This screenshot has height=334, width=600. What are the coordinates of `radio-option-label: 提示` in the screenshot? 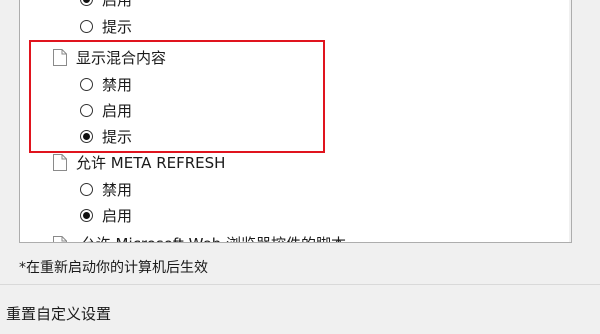 It's located at (117, 26).